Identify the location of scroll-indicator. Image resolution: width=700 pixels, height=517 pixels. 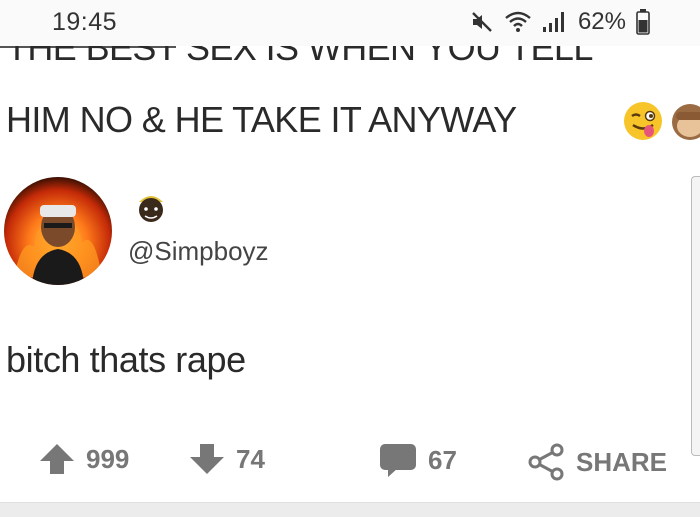
(695, 316).